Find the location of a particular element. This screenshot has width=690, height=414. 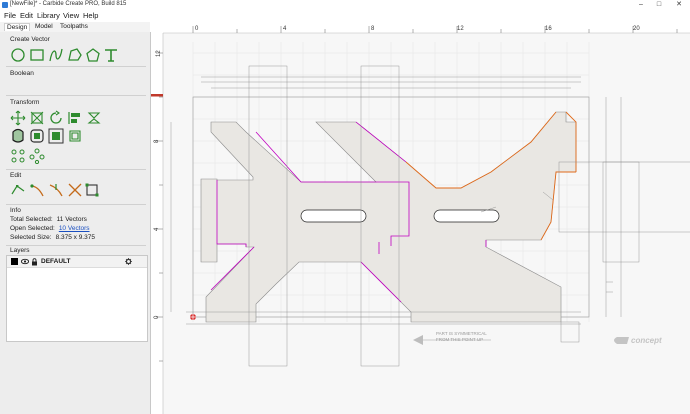

tab-design: Design is located at coordinates (17, 27).